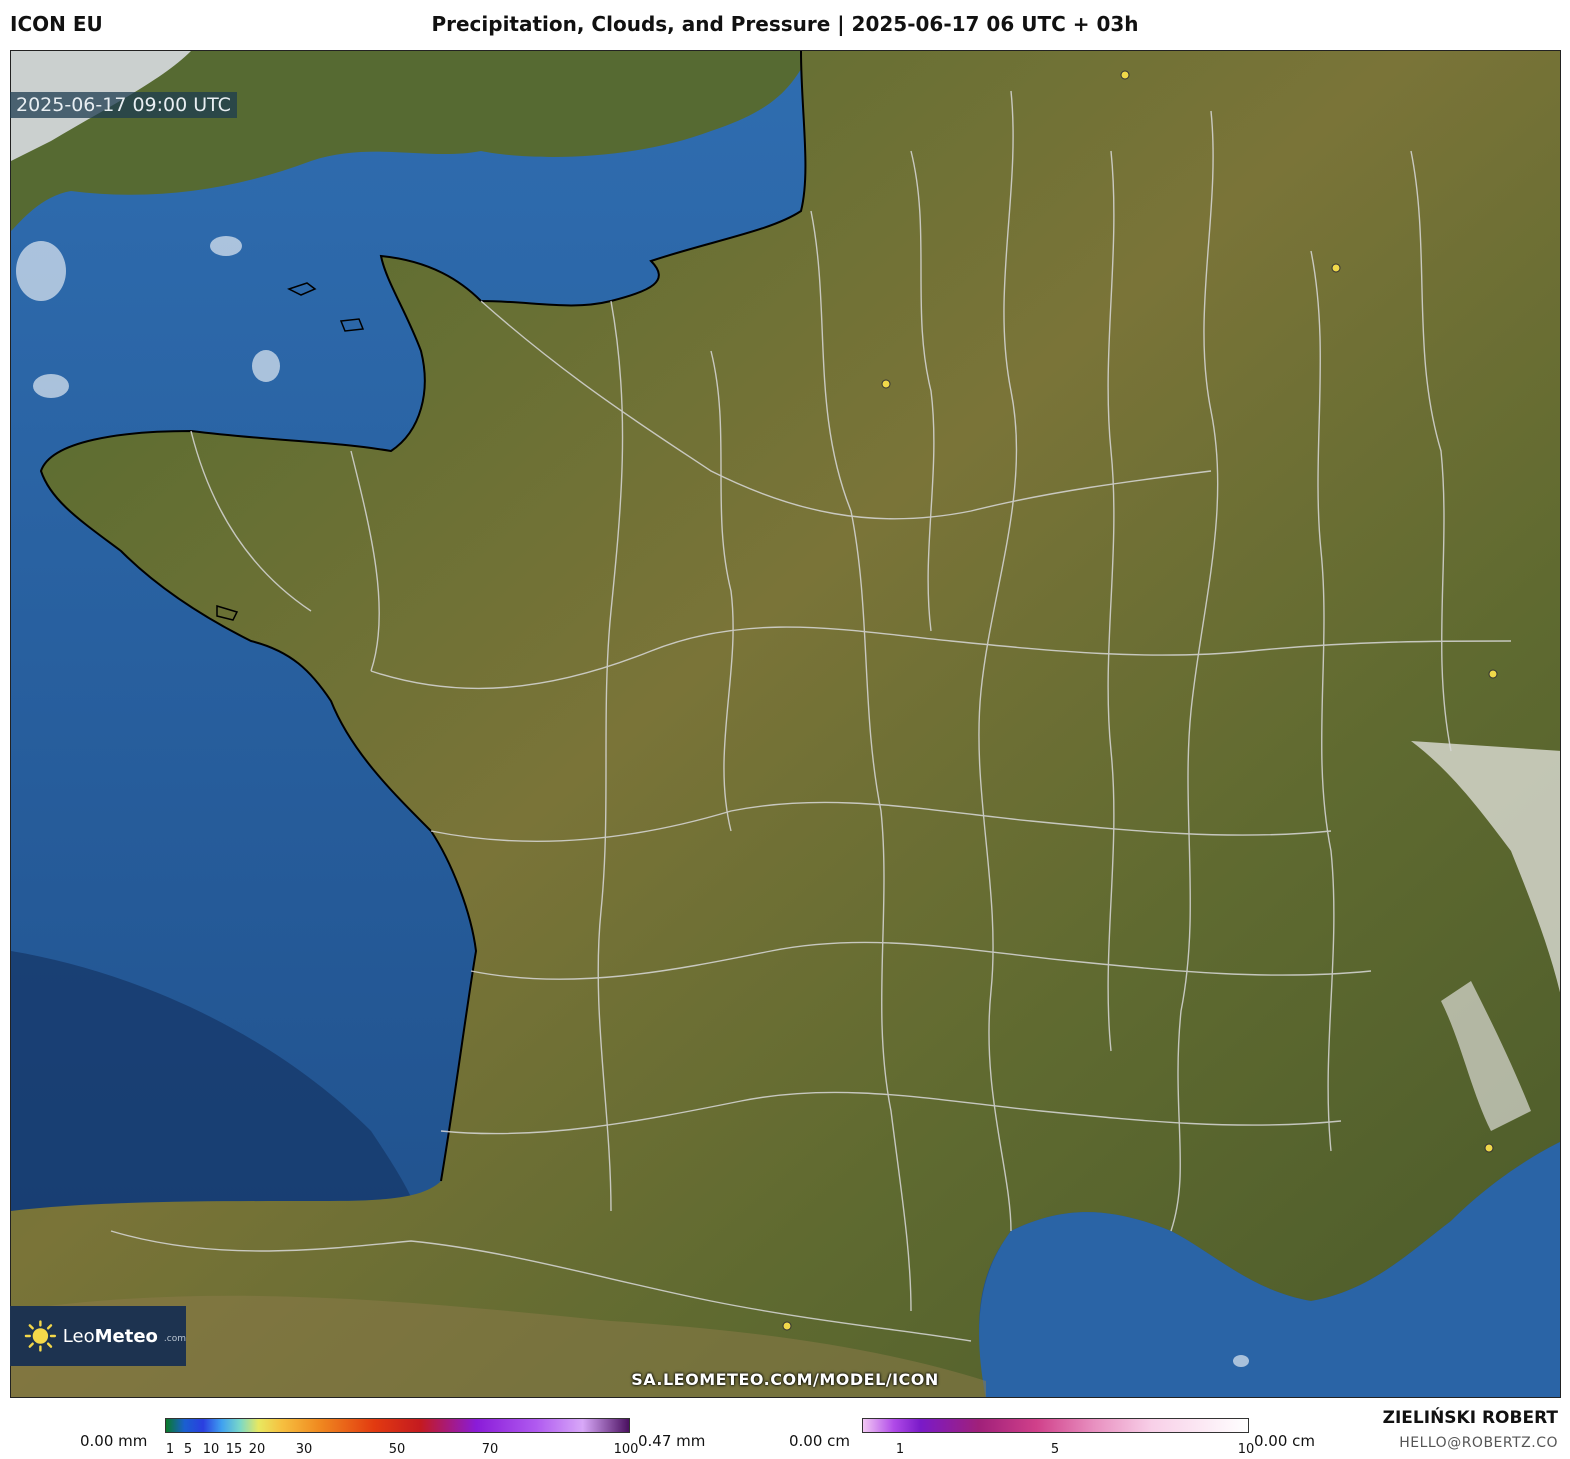 This screenshot has width=1570, height=1459. I want to click on precip-tick: 10, so click(211, 1449).